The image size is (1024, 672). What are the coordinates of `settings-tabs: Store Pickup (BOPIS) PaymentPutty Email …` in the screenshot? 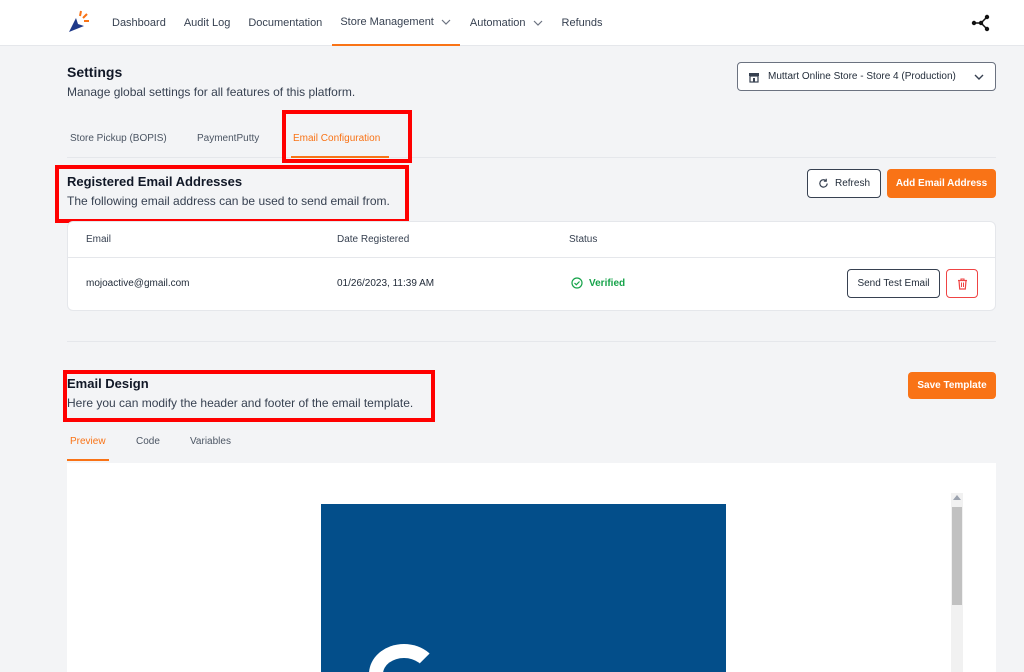 It's located at (531, 138).